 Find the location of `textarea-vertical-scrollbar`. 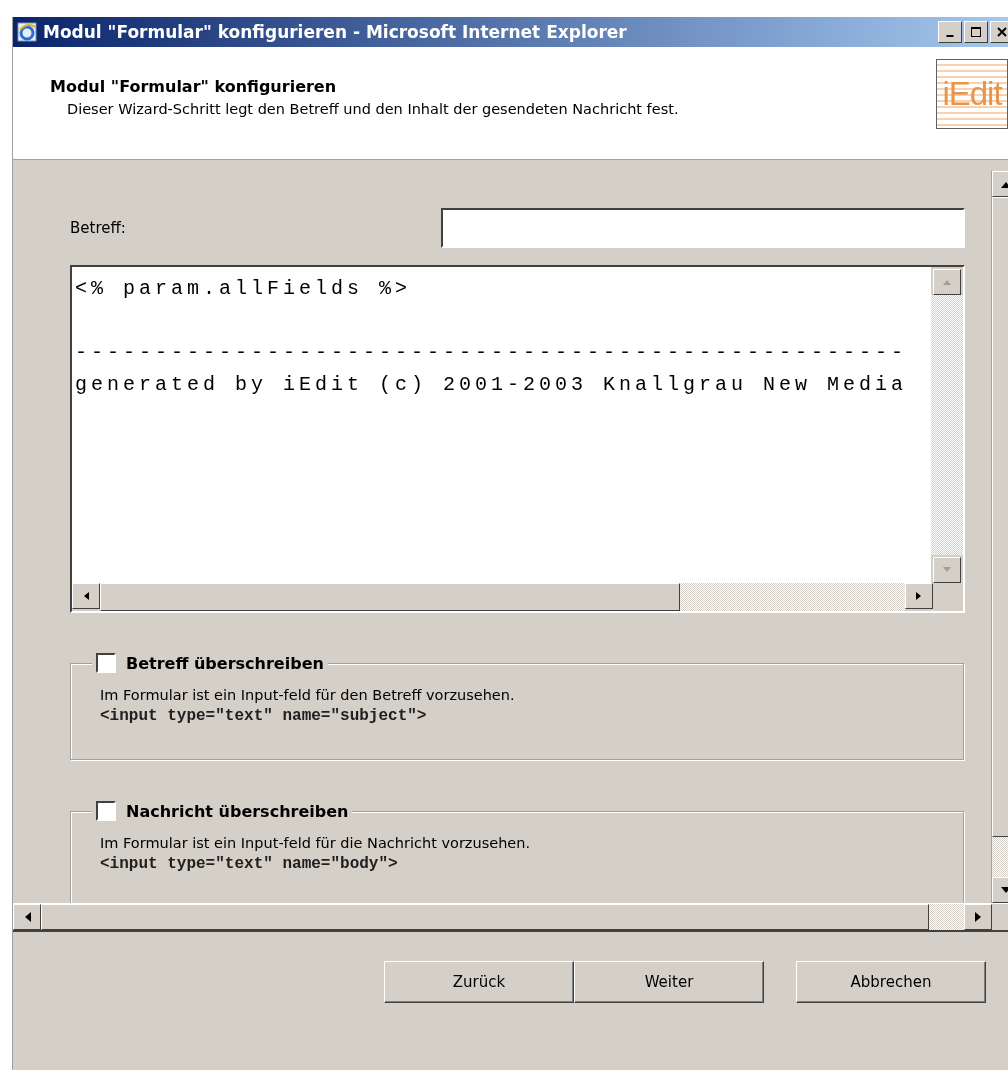

textarea-vertical-scrollbar is located at coordinates (947, 425).